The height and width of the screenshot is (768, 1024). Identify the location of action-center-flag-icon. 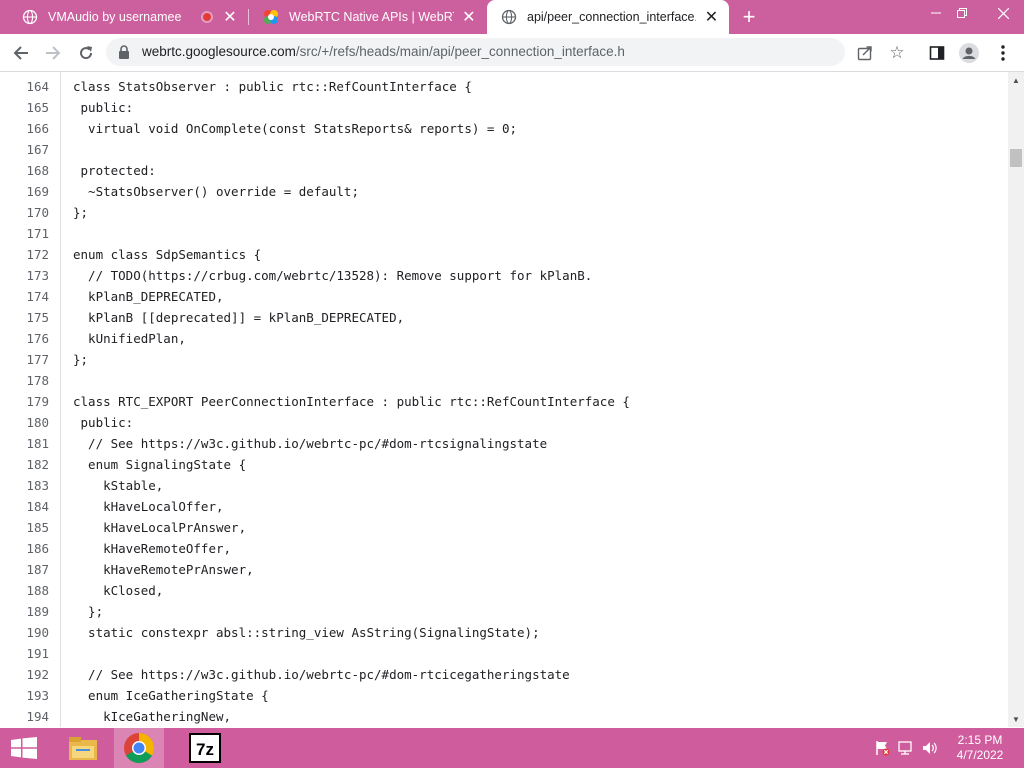
(882, 748).